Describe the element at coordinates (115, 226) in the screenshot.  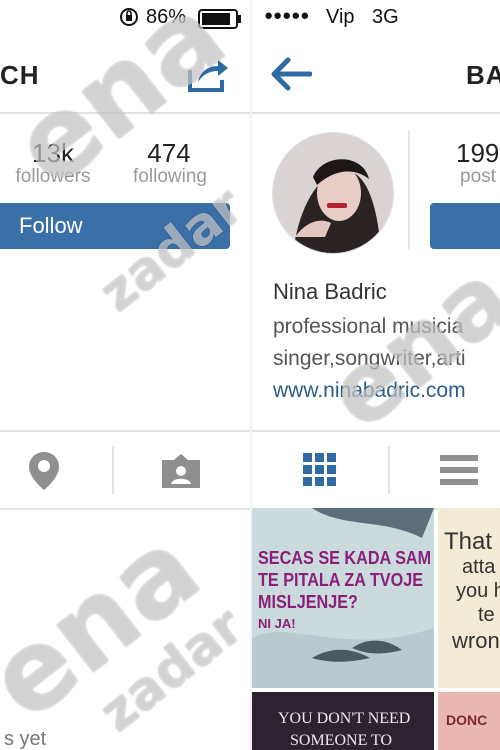
I see `follow-button: Follow` at that location.